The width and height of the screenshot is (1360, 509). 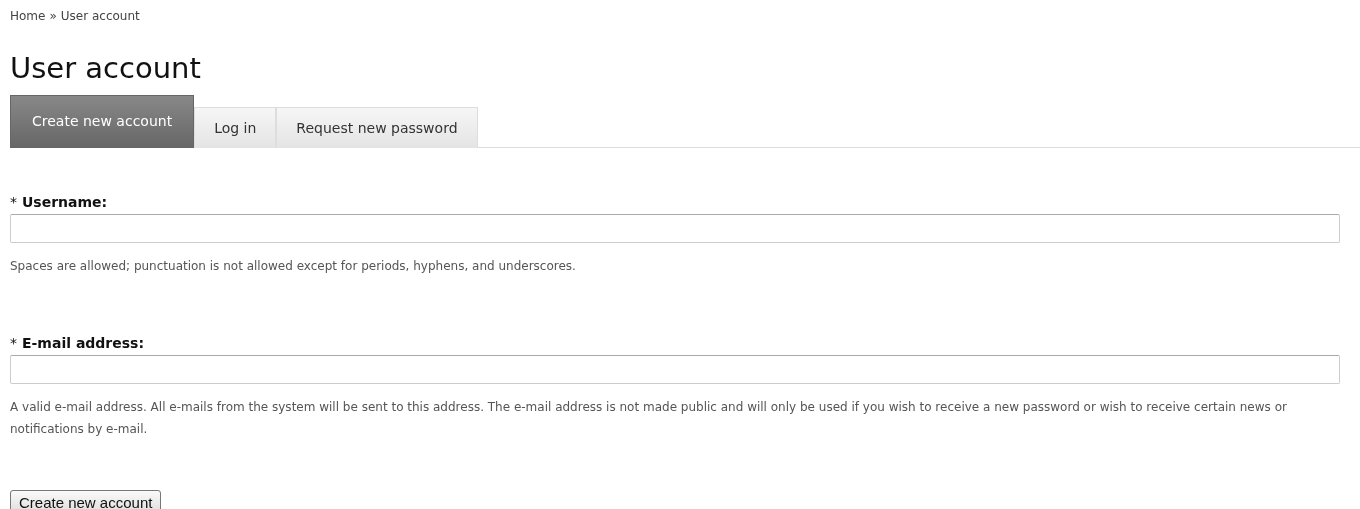 What do you see at coordinates (649, 418) in the screenshot?
I see `field-description: A valid e-mail address. All e-mails from the system will be sent to this address. The e-mail address is not made public and will only be used if you wish to receive a new password or wish to receive certain news or notifications by e-mail.` at bounding box center [649, 418].